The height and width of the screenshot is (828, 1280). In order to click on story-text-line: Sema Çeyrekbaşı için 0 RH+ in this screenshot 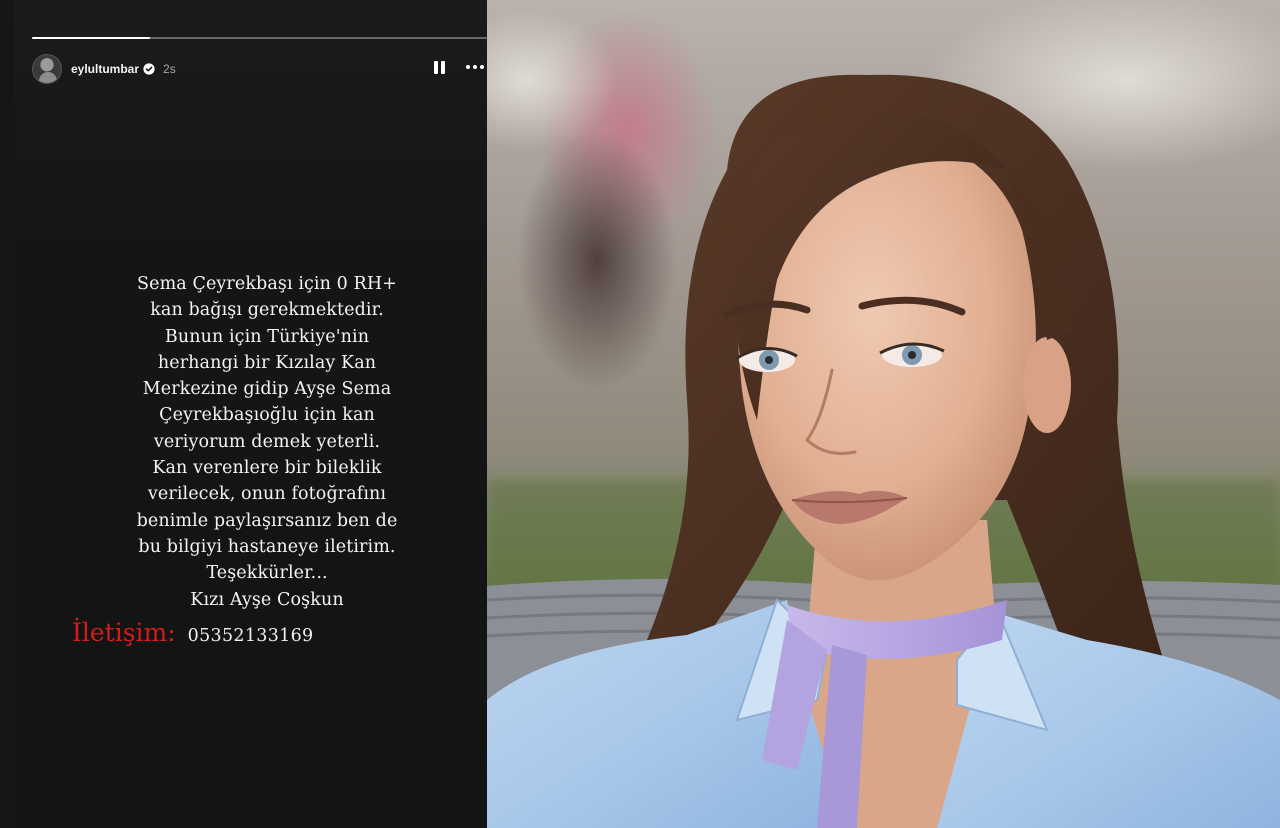, I will do `click(267, 284)`.